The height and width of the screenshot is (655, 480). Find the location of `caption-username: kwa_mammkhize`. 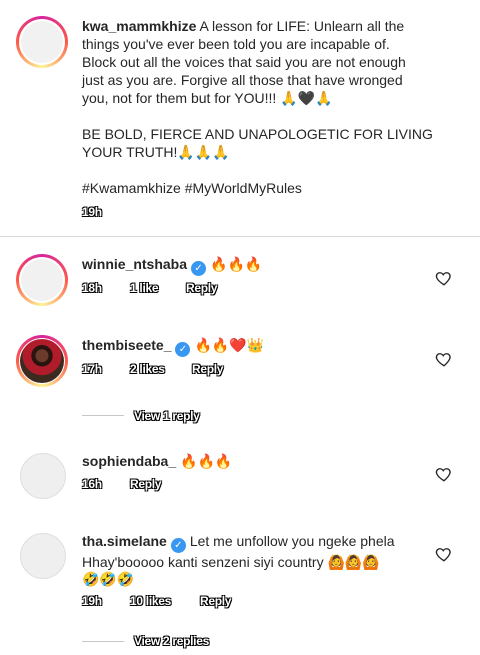

caption-username: kwa_mammkhize is located at coordinates (139, 26).